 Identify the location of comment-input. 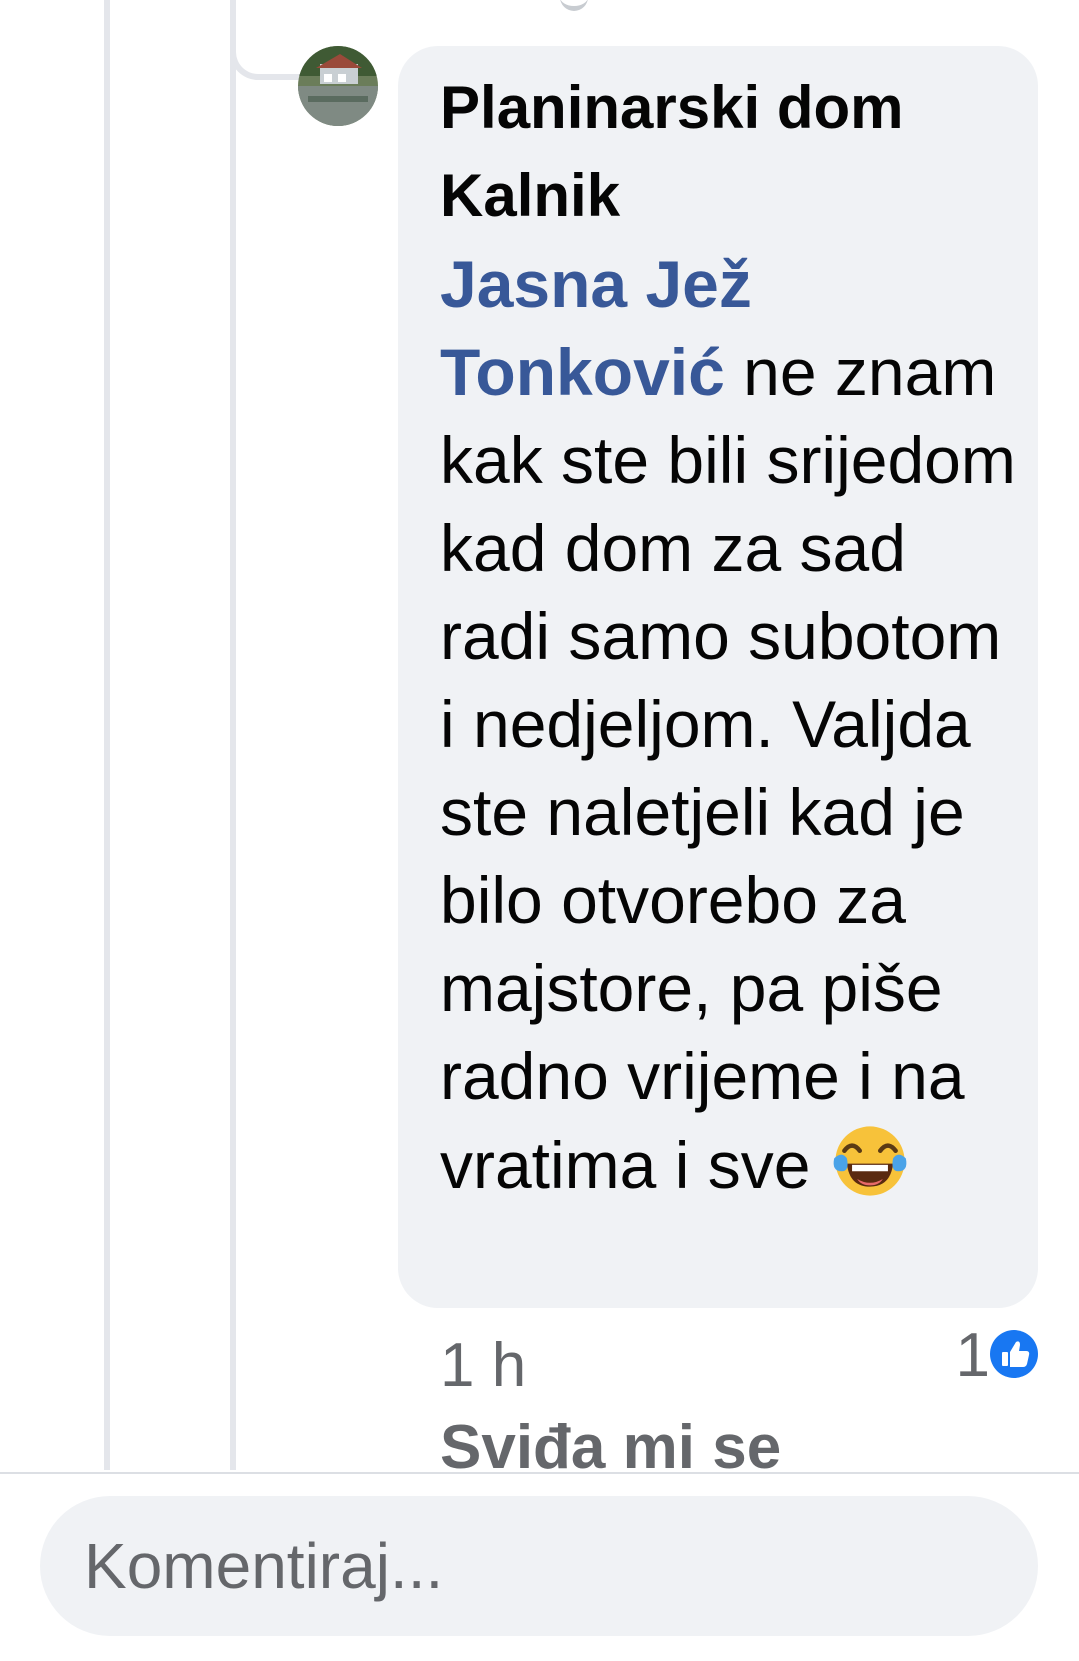
(539, 1566).